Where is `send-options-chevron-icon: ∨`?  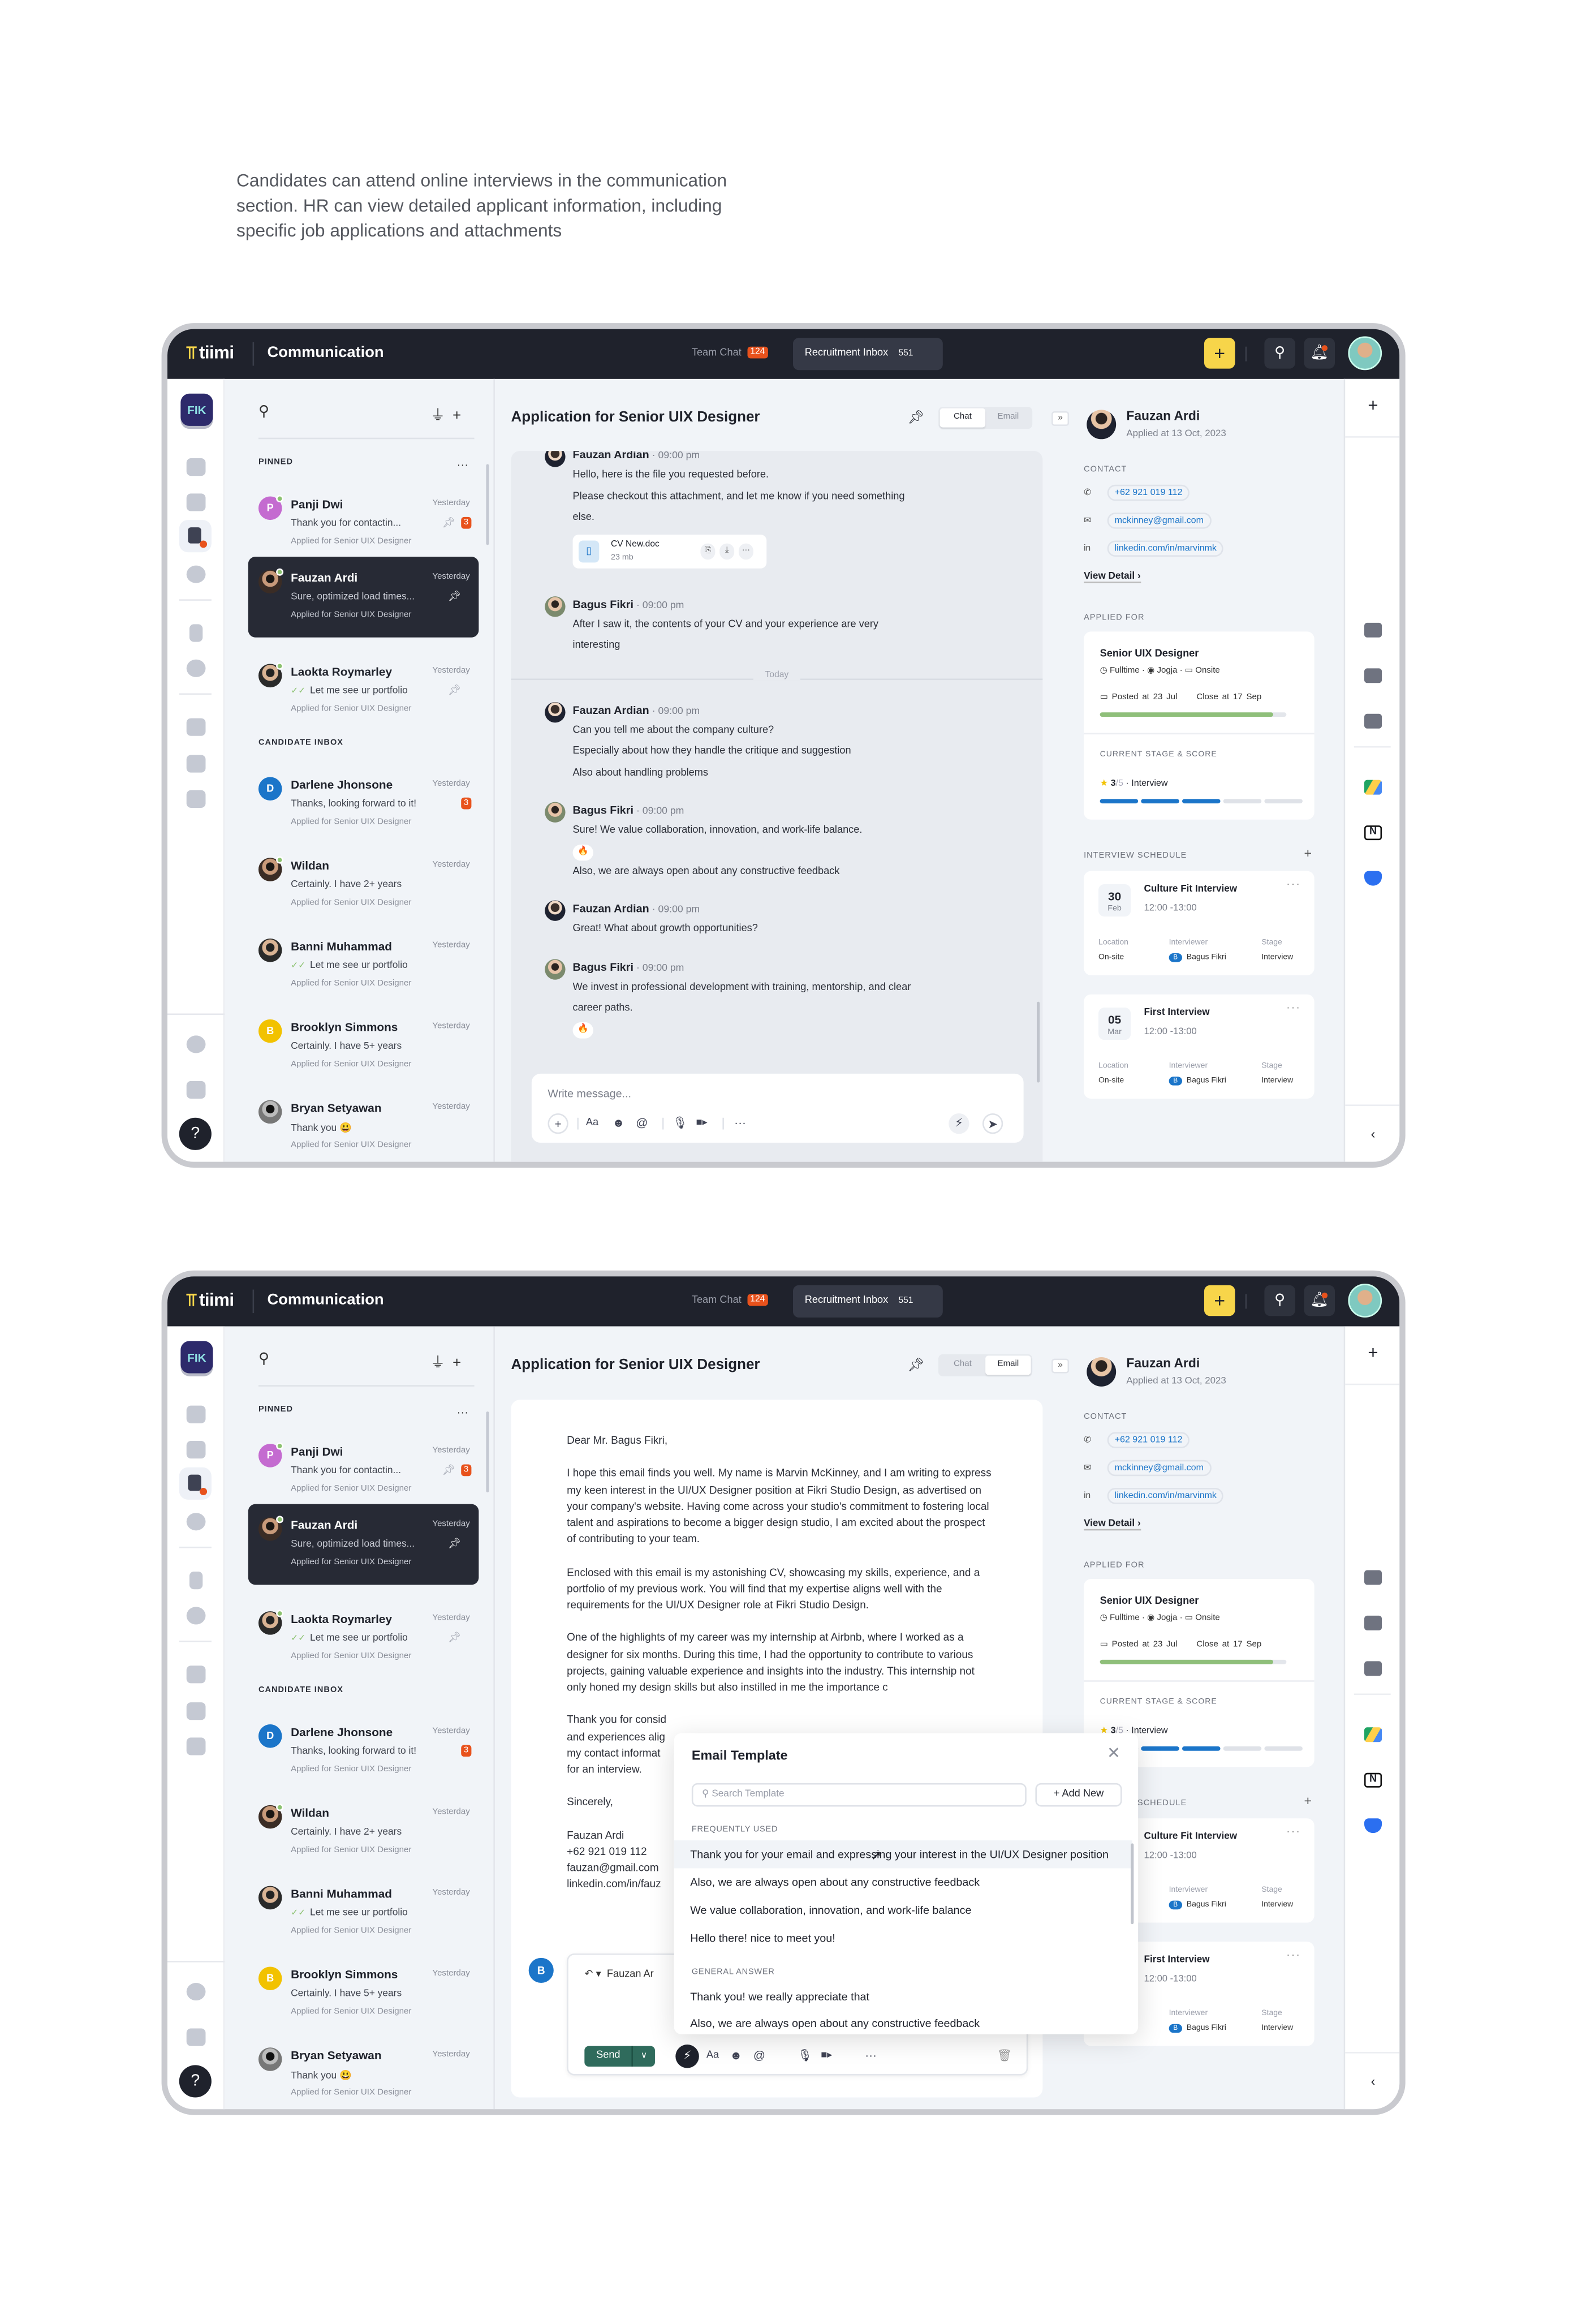
send-options-chevron-icon: ∨ is located at coordinates (643, 2056).